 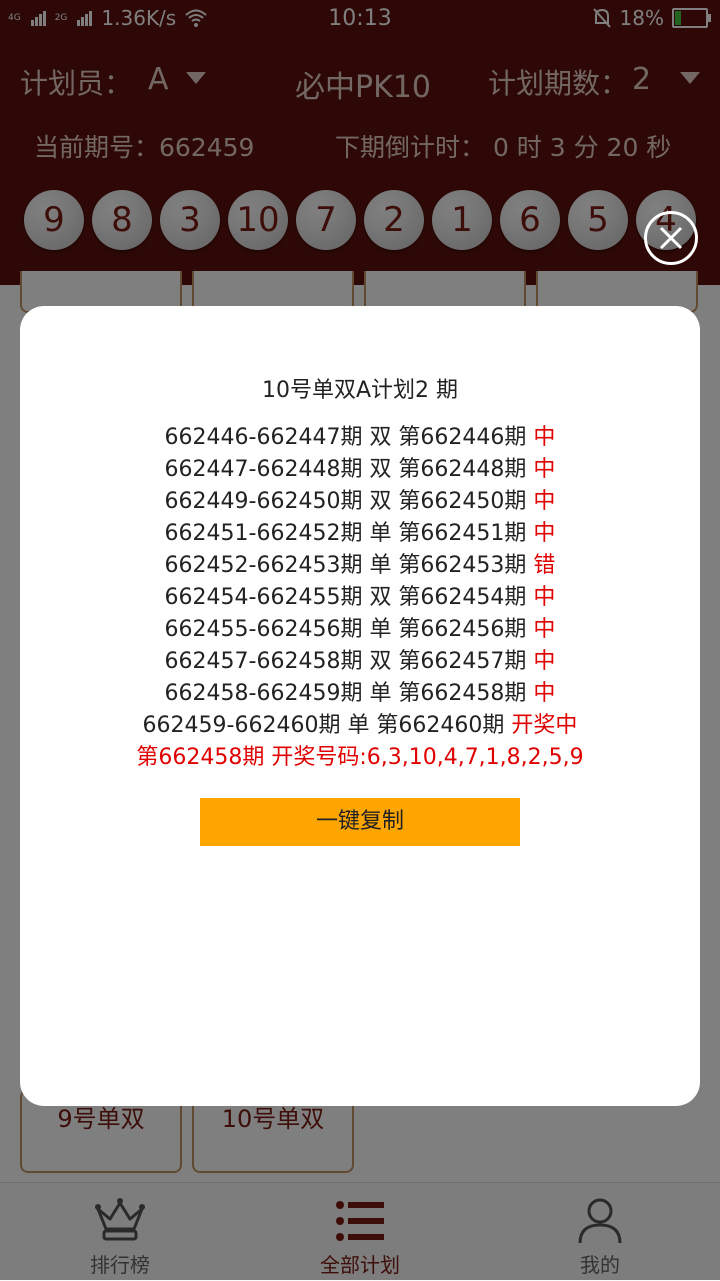 What do you see at coordinates (345, 501) in the screenshot?
I see `result-text: 662449-662450期 双 第662450期` at bounding box center [345, 501].